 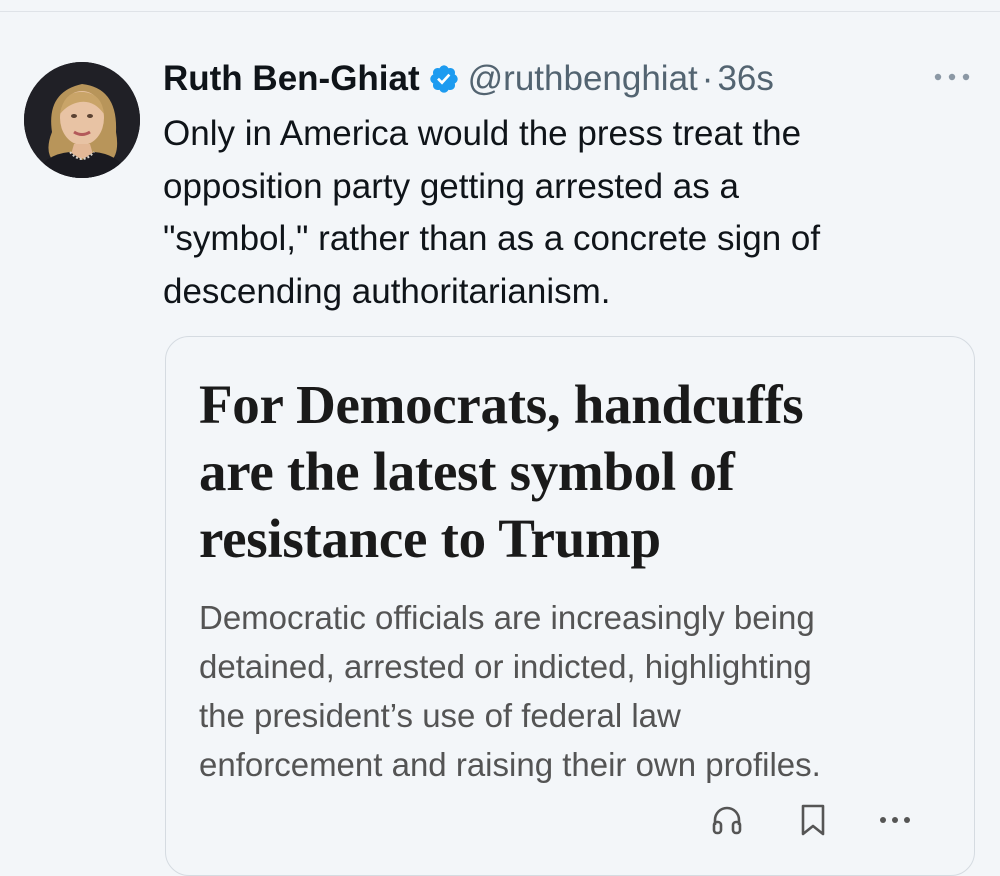 What do you see at coordinates (745, 79) in the screenshot?
I see `tweet-timestamp: 36s` at bounding box center [745, 79].